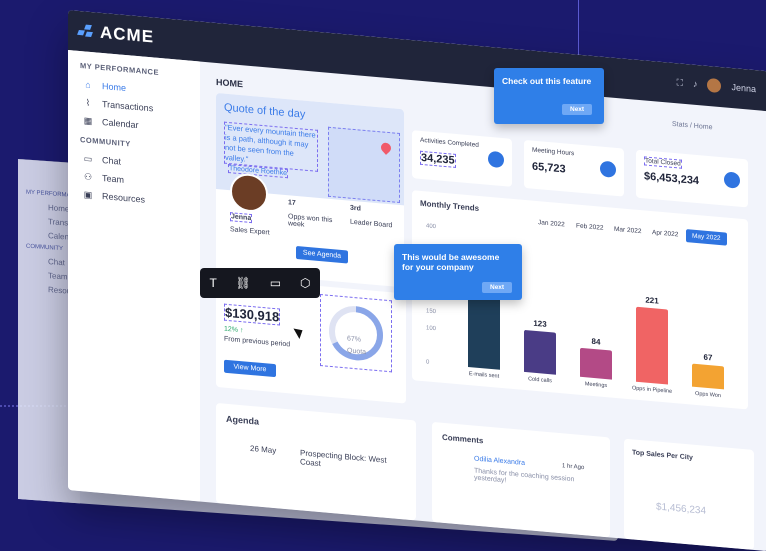 The height and width of the screenshot is (551, 766). What do you see at coordinates (355, 208) in the screenshot?
I see `rank-value: 3rd` at bounding box center [355, 208].